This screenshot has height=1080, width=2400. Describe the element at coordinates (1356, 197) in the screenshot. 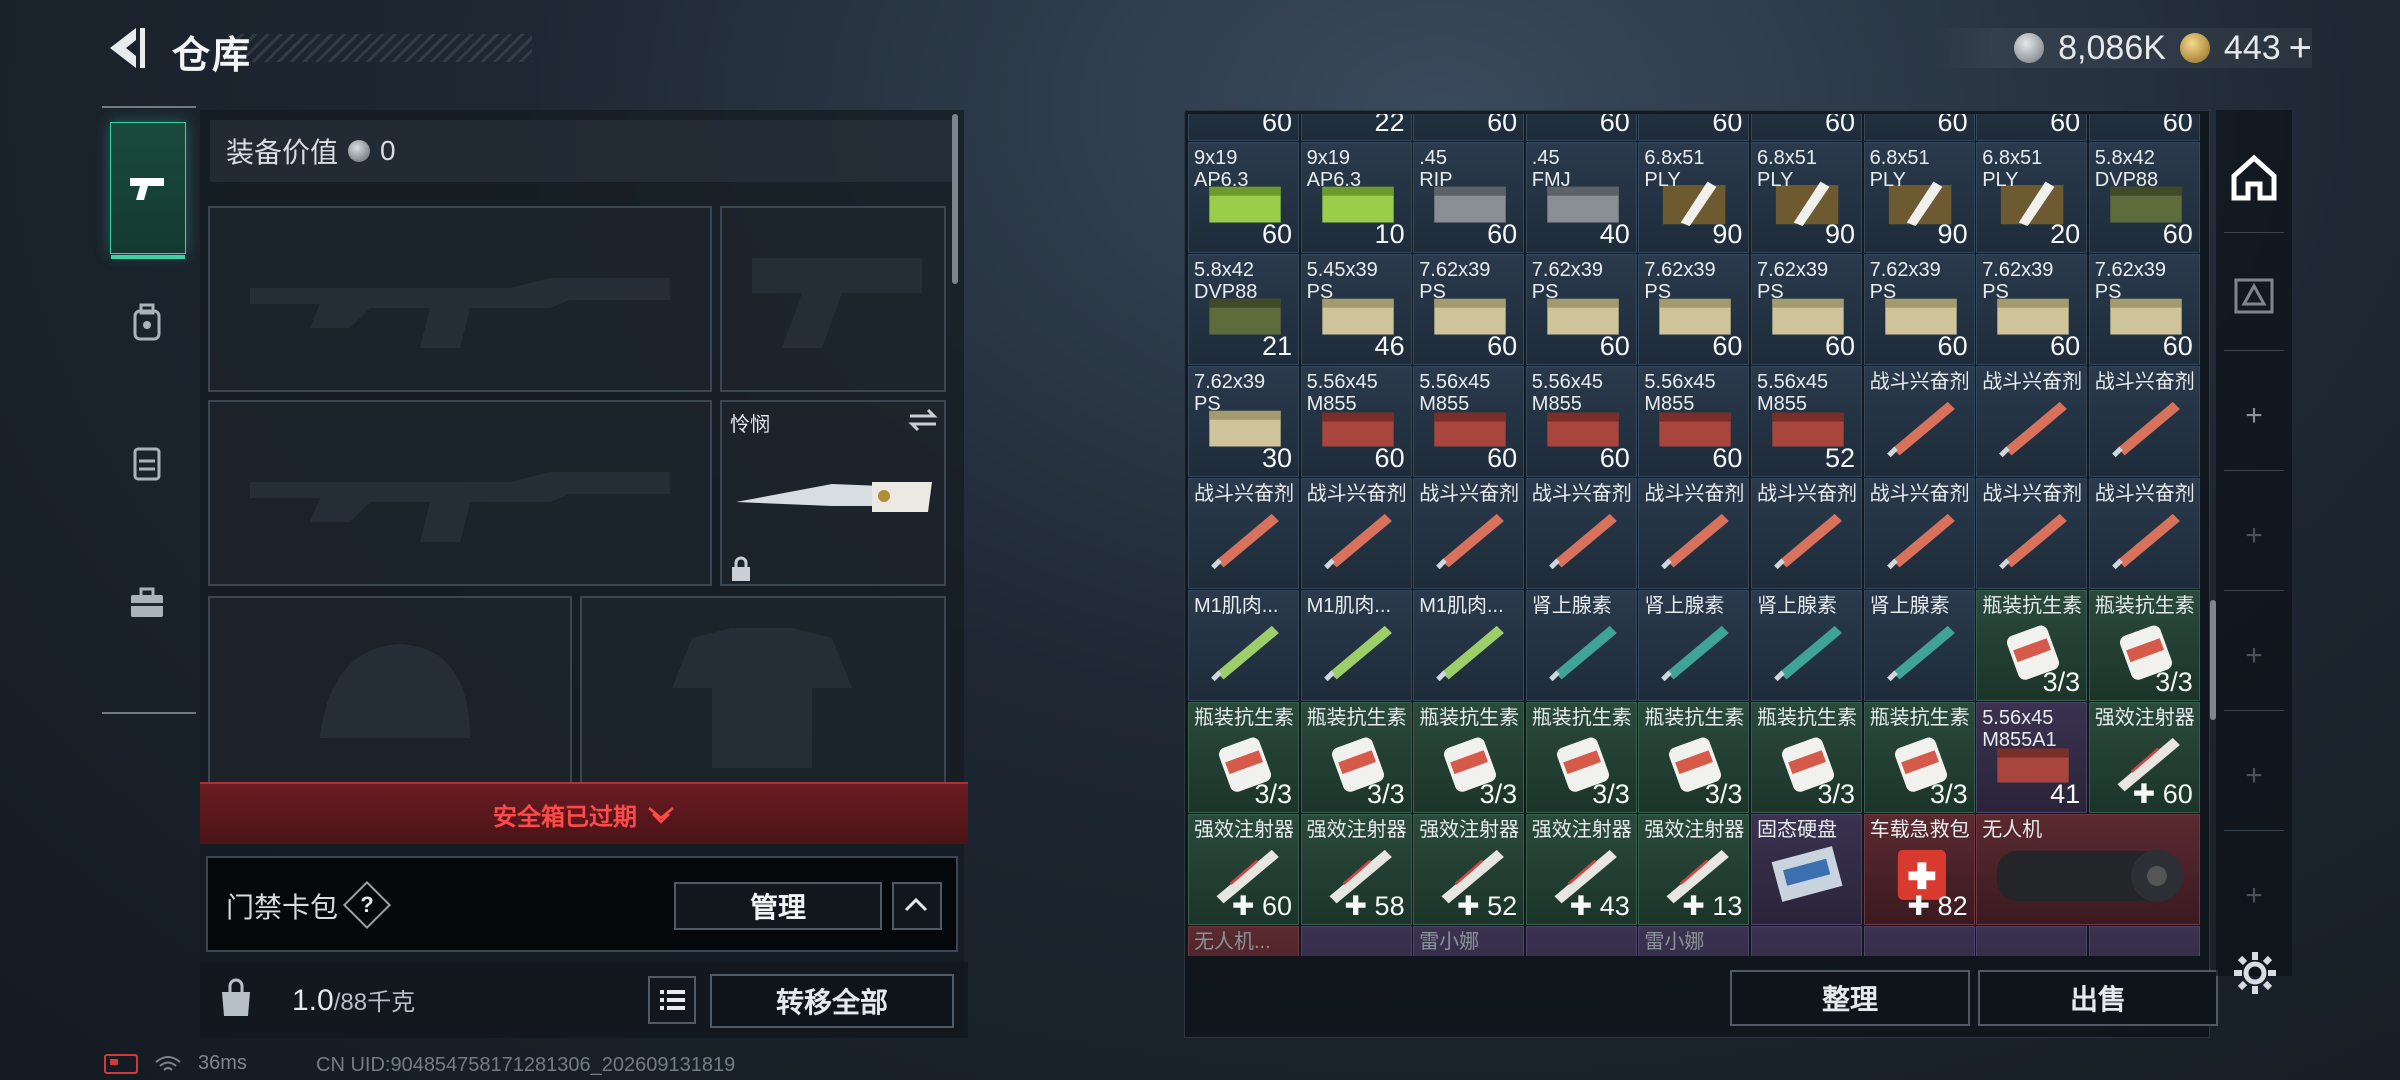

I see `stash-item: 9x19 AP6.3 10` at that location.